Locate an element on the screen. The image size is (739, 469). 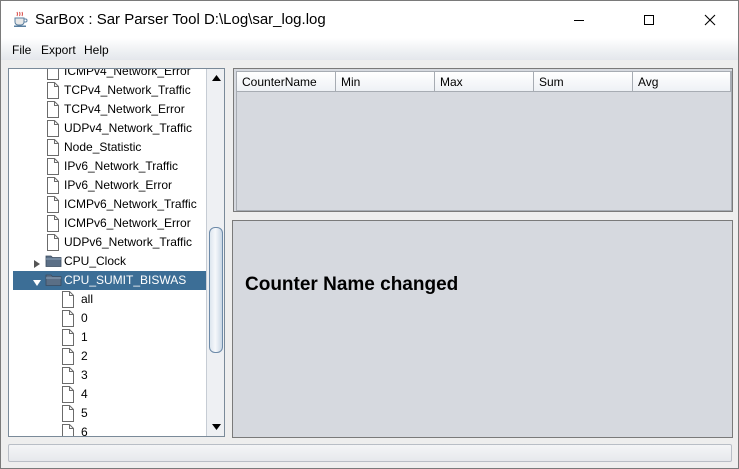
scroll-down-button is located at coordinates (215, 426).